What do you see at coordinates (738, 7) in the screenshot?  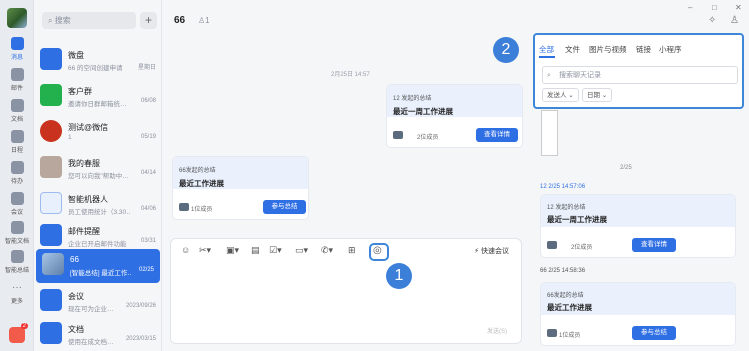 I see `close-icon: ✕` at bounding box center [738, 7].